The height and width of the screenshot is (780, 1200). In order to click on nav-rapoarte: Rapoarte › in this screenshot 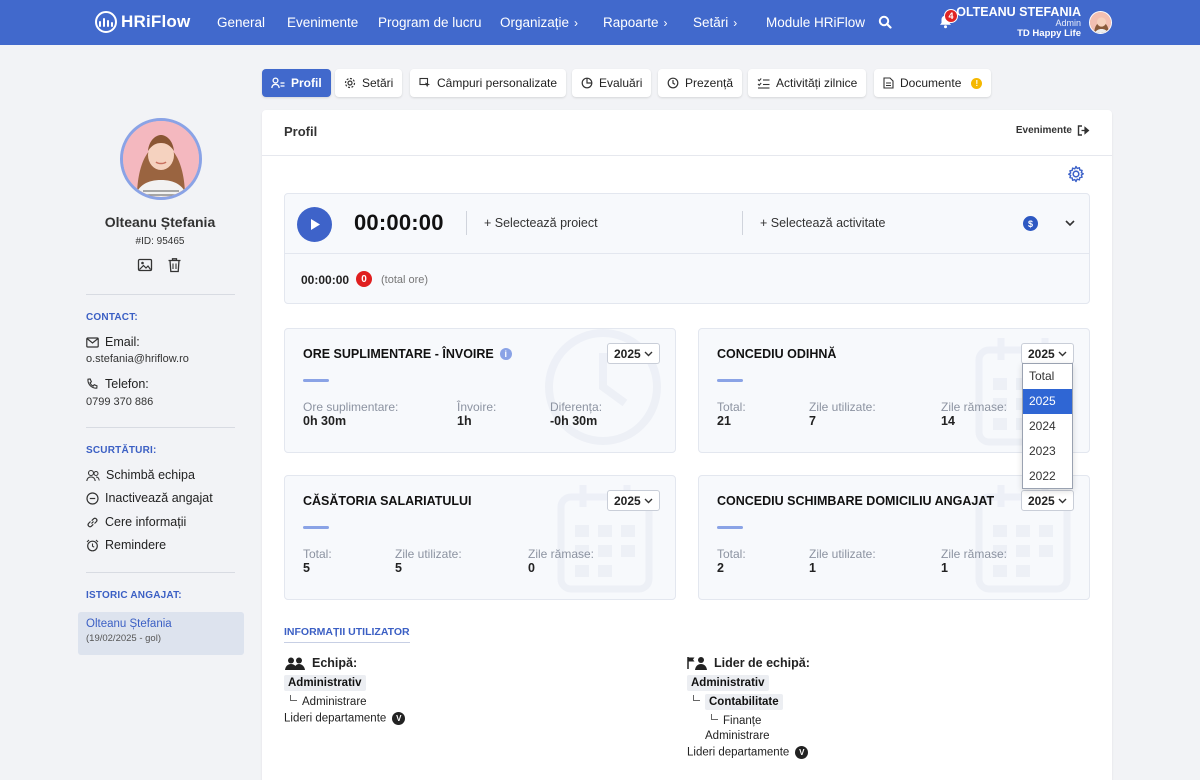, I will do `click(635, 22)`.